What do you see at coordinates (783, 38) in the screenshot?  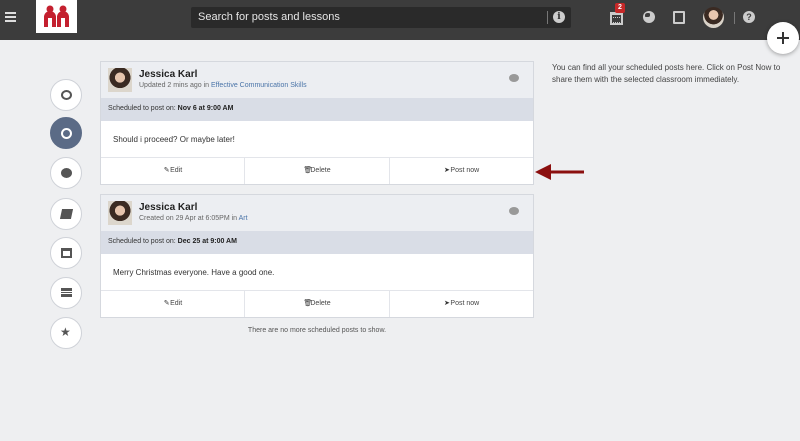 I see `add-button` at bounding box center [783, 38].